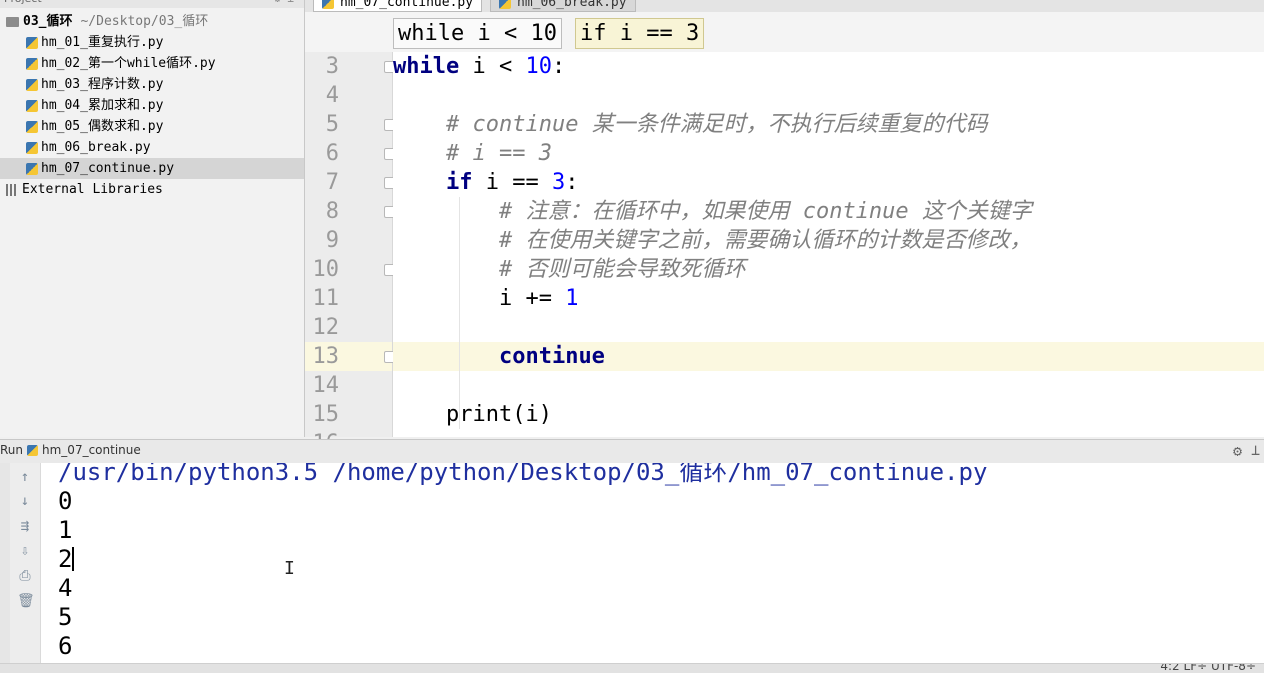  I want to click on trash-icon: 🗑, so click(26, 601).